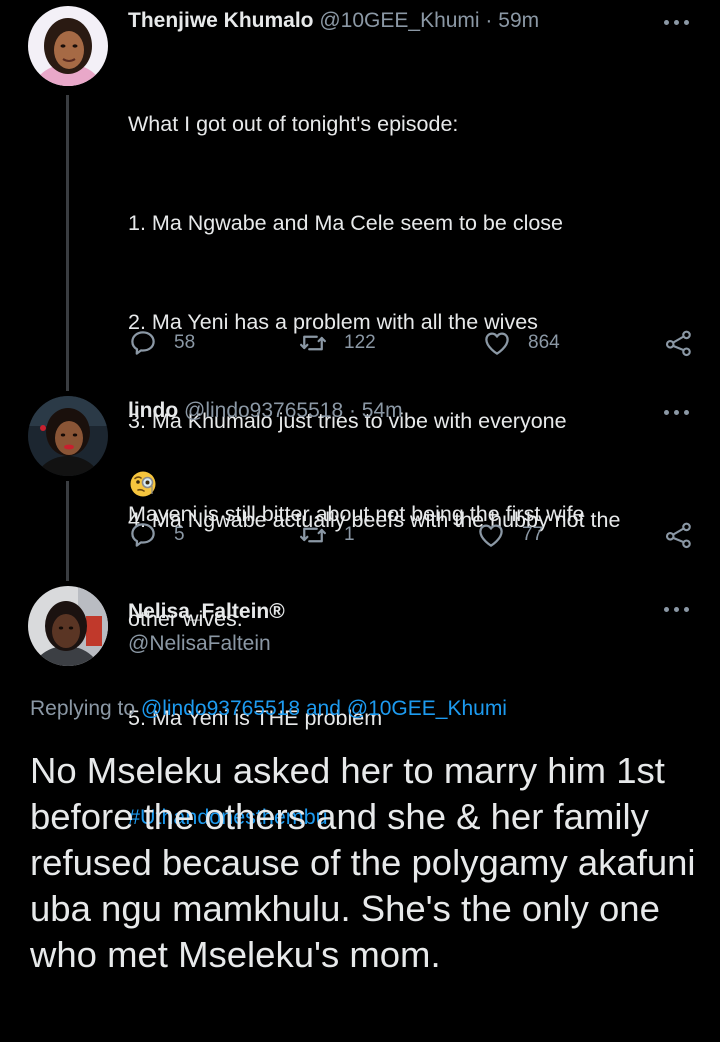  I want to click on like-button: 864, so click(521, 343).